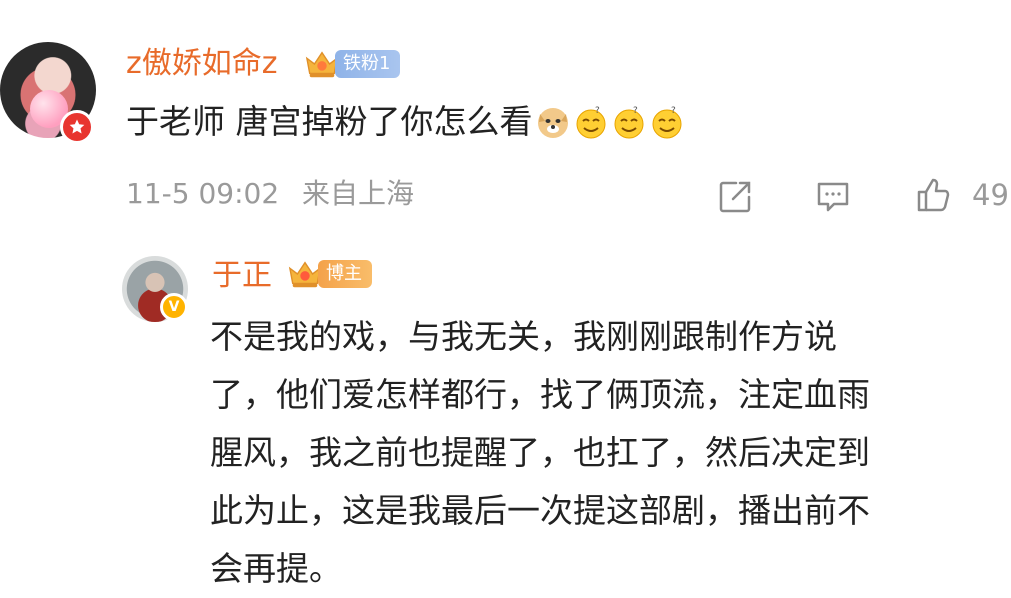 This screenshot has width=1011, height=598. Describe the element at coordinates (174, 307) in the screenshot. I see `verified-v-icon: V` at that location.